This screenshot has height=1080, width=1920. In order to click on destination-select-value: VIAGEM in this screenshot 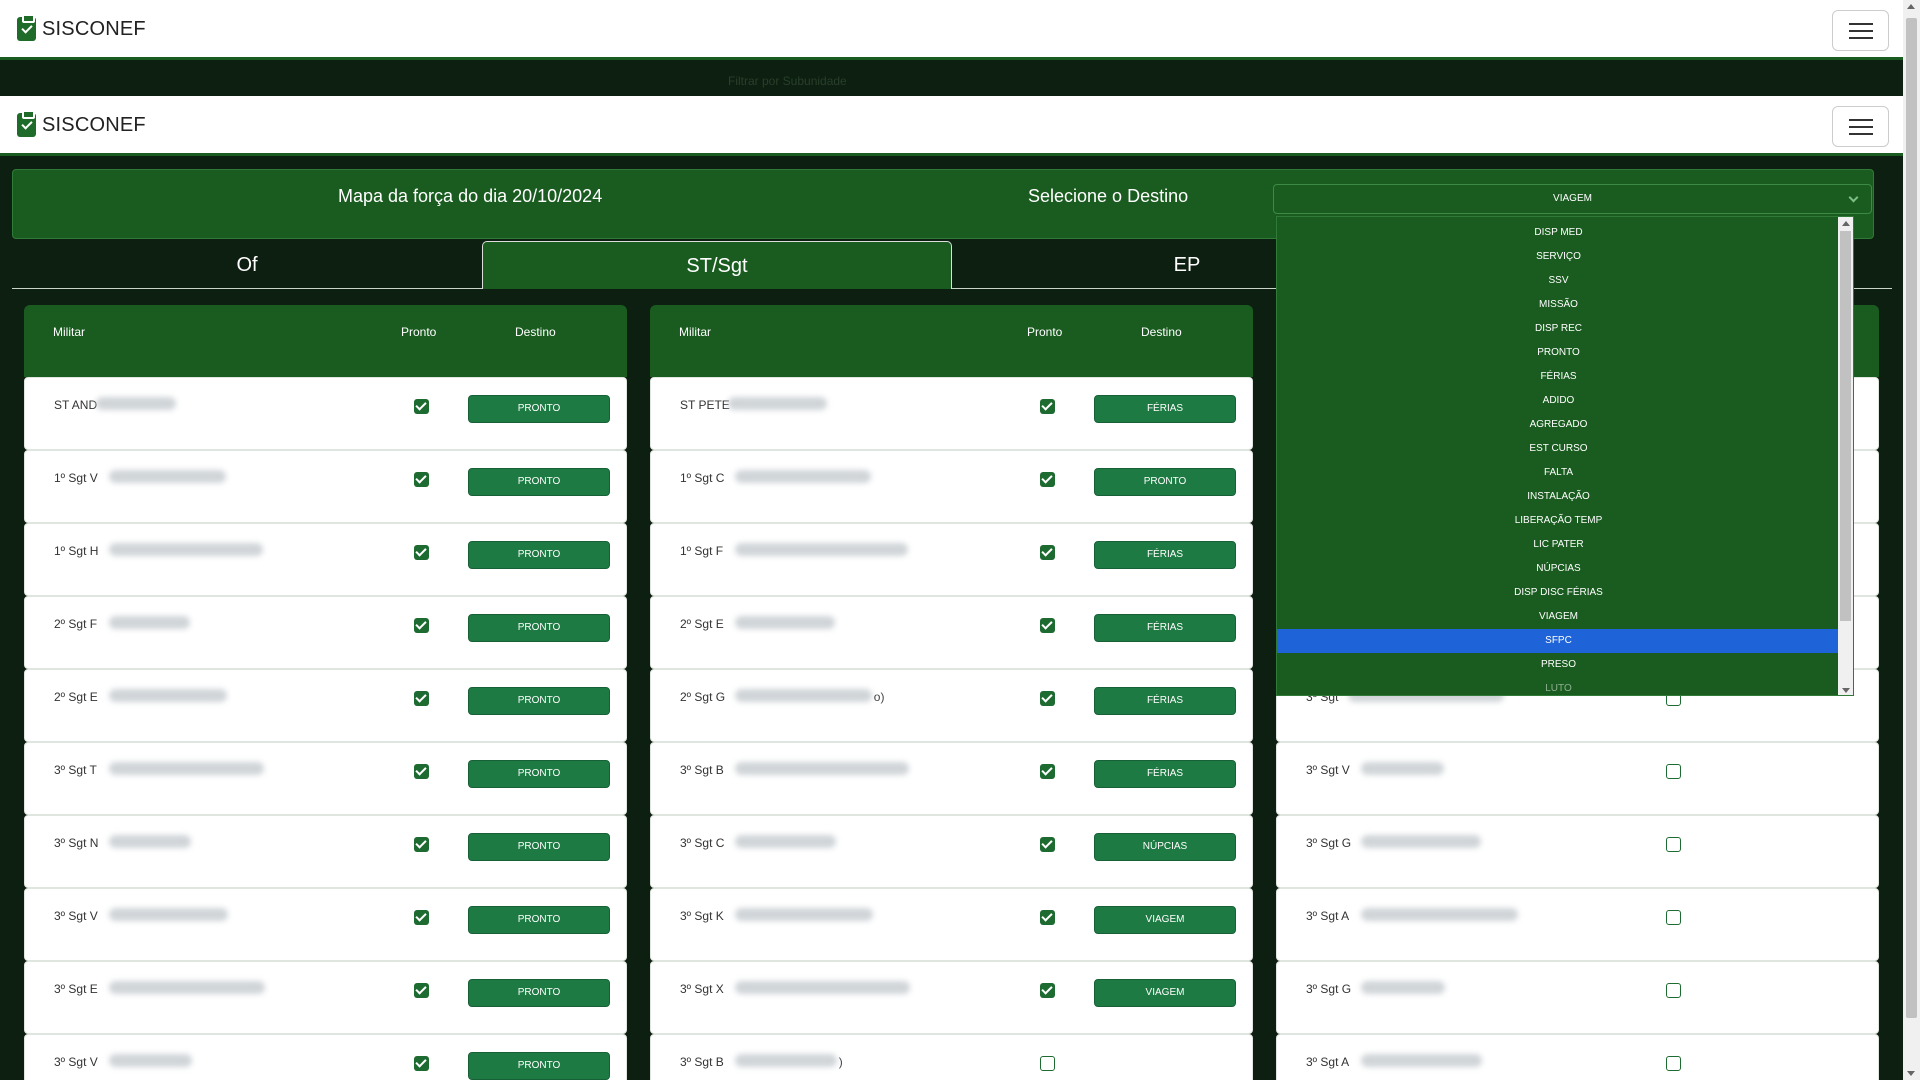, I will do `click(1572, 198)`.